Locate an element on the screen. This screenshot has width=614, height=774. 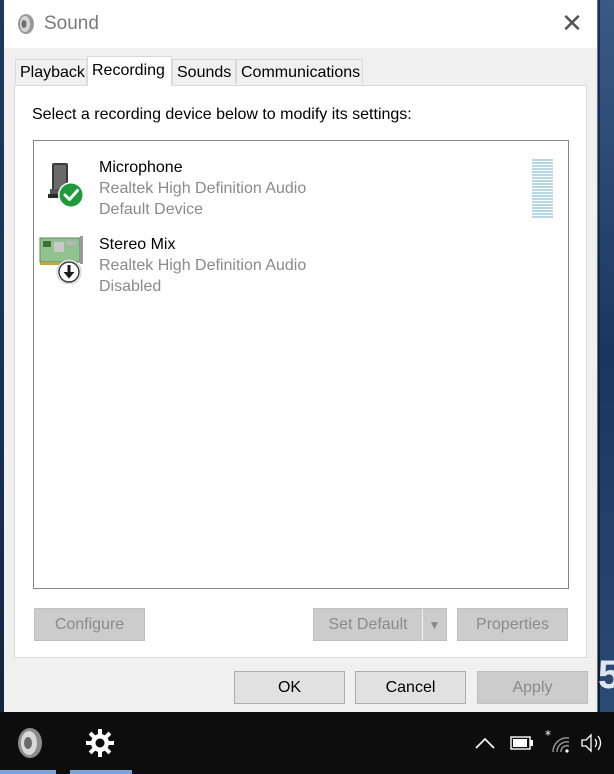
desktop-glyph: 5 is located at coordinates (606, 675).